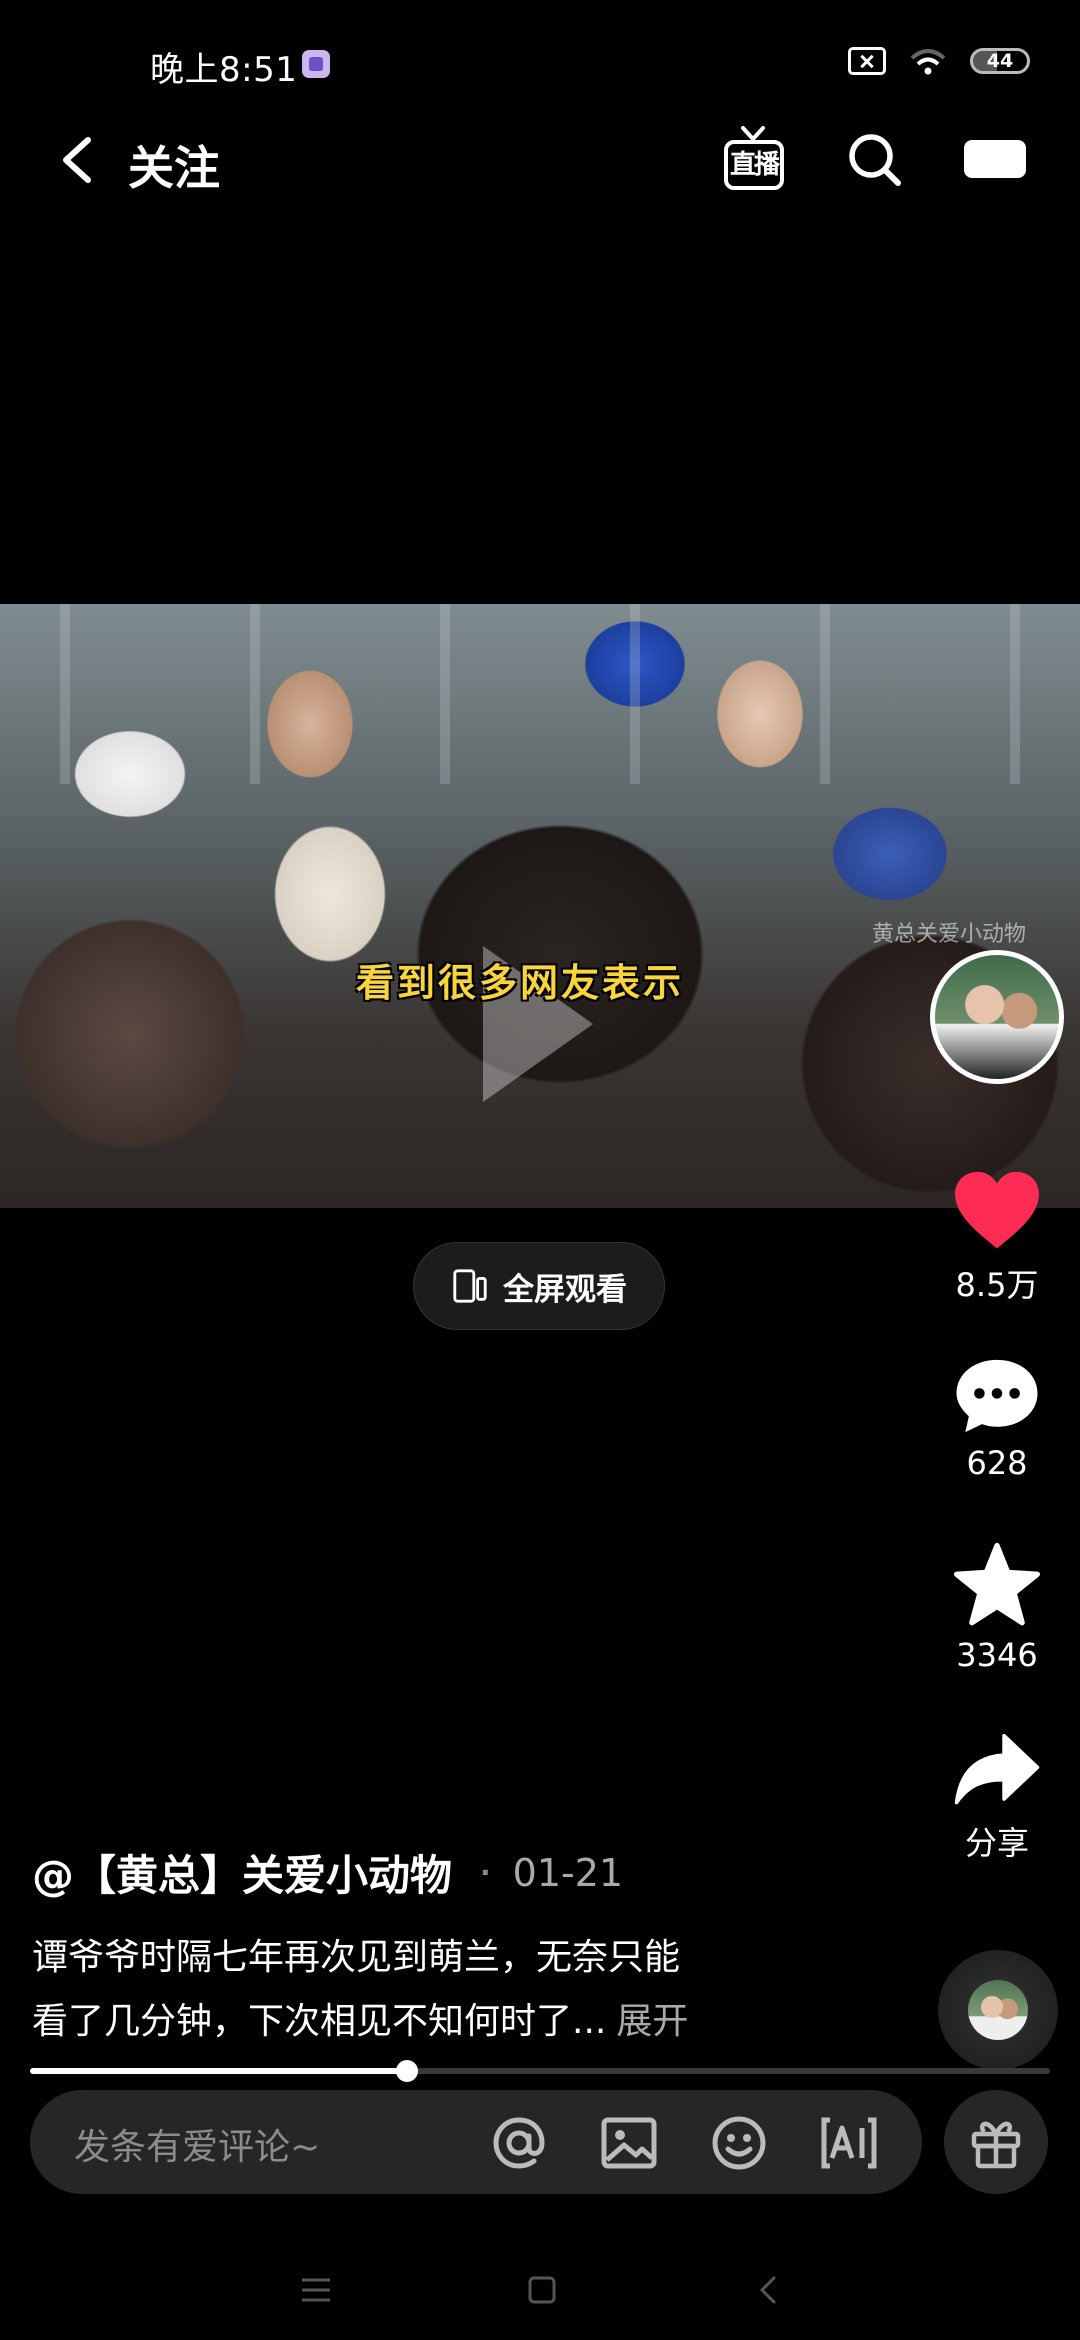 This screenshot has height=2340, width=1080. What do you see at coordinates (224, 70) in the screenshot?
I see `status-time: 晚上8:51` at bounding box center [224, 70].